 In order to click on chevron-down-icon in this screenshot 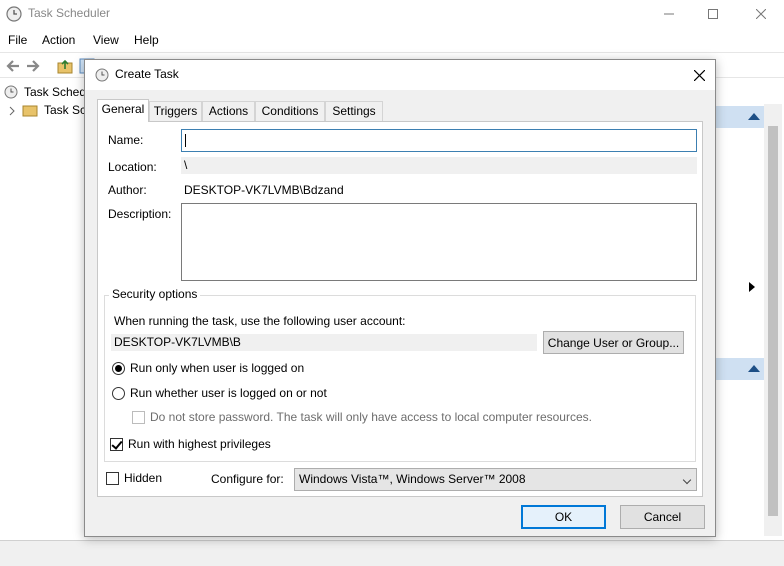, I will do `click(687, 480)`.